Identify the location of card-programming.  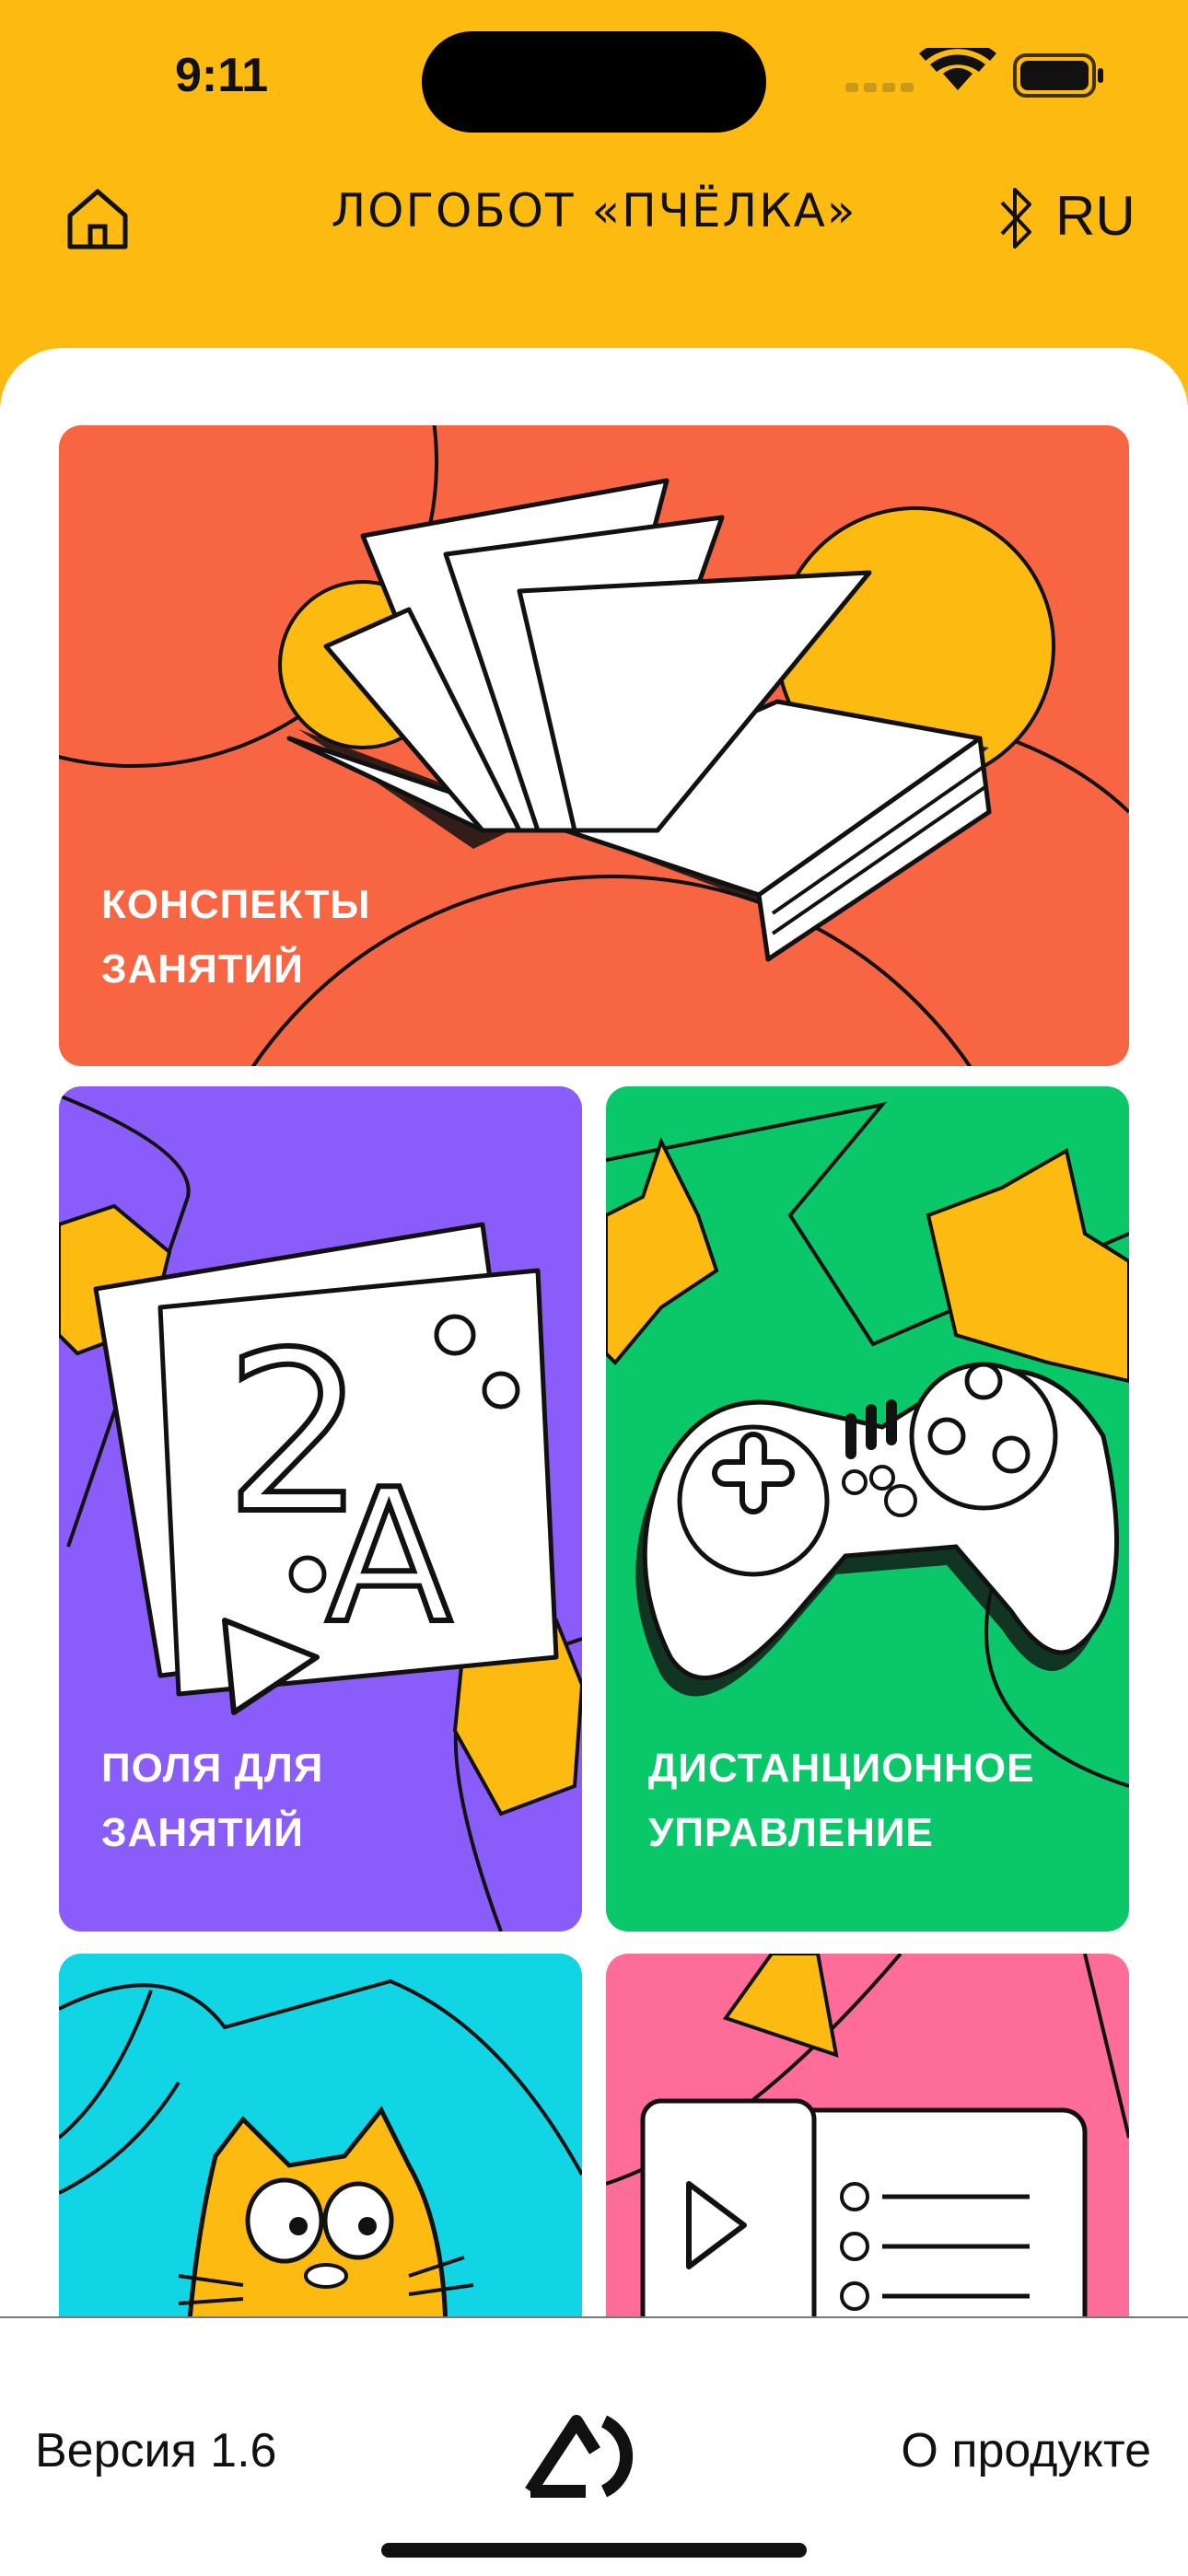
(320, 2136).